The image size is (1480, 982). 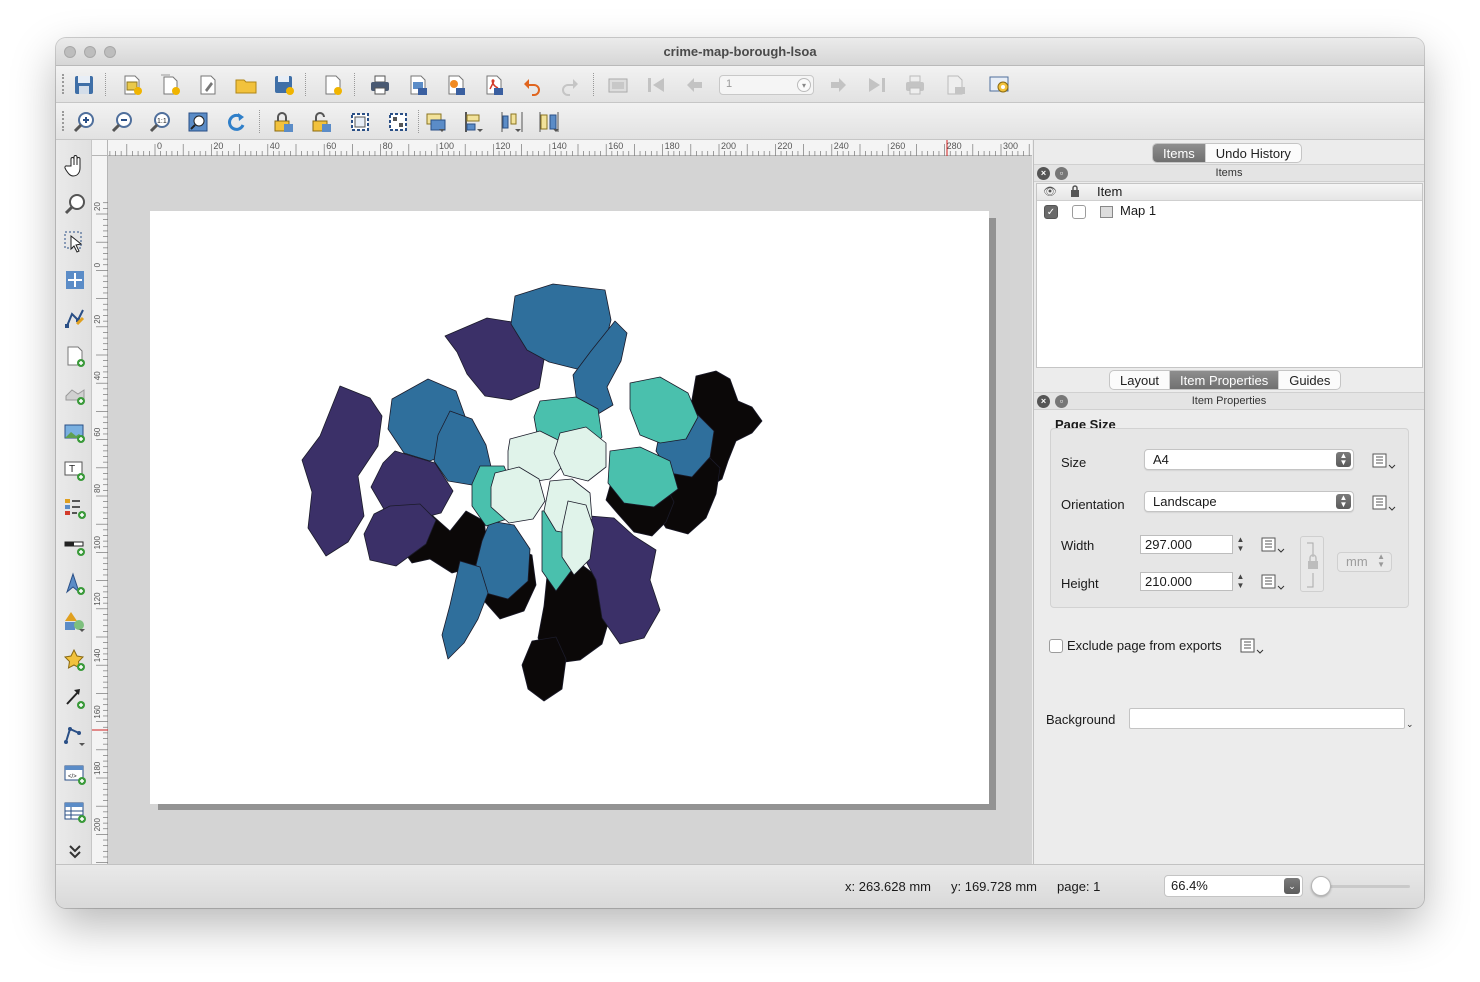 What do you see at coordinates (494, 84) in the screenshot?
I see `export-pdf-icon` at bounding box center [494, 84].